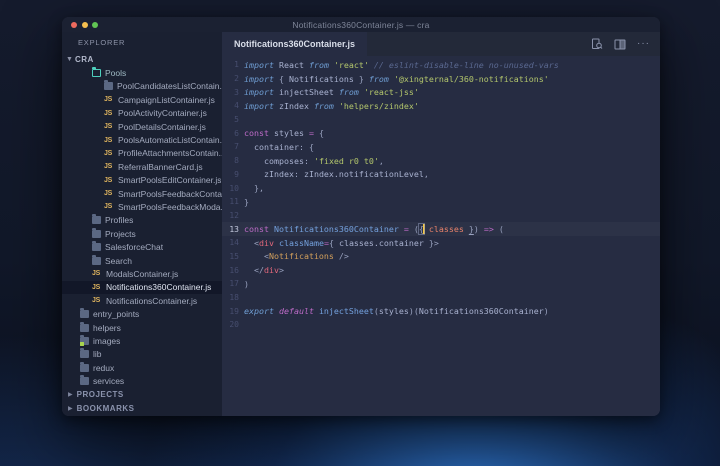 The width and height of the screenshot is (720, 466). What do you see at coordinates (142, 72) in the screenshot?
I see `tree-item-pools: Pools` at bounding box center [142, 72].